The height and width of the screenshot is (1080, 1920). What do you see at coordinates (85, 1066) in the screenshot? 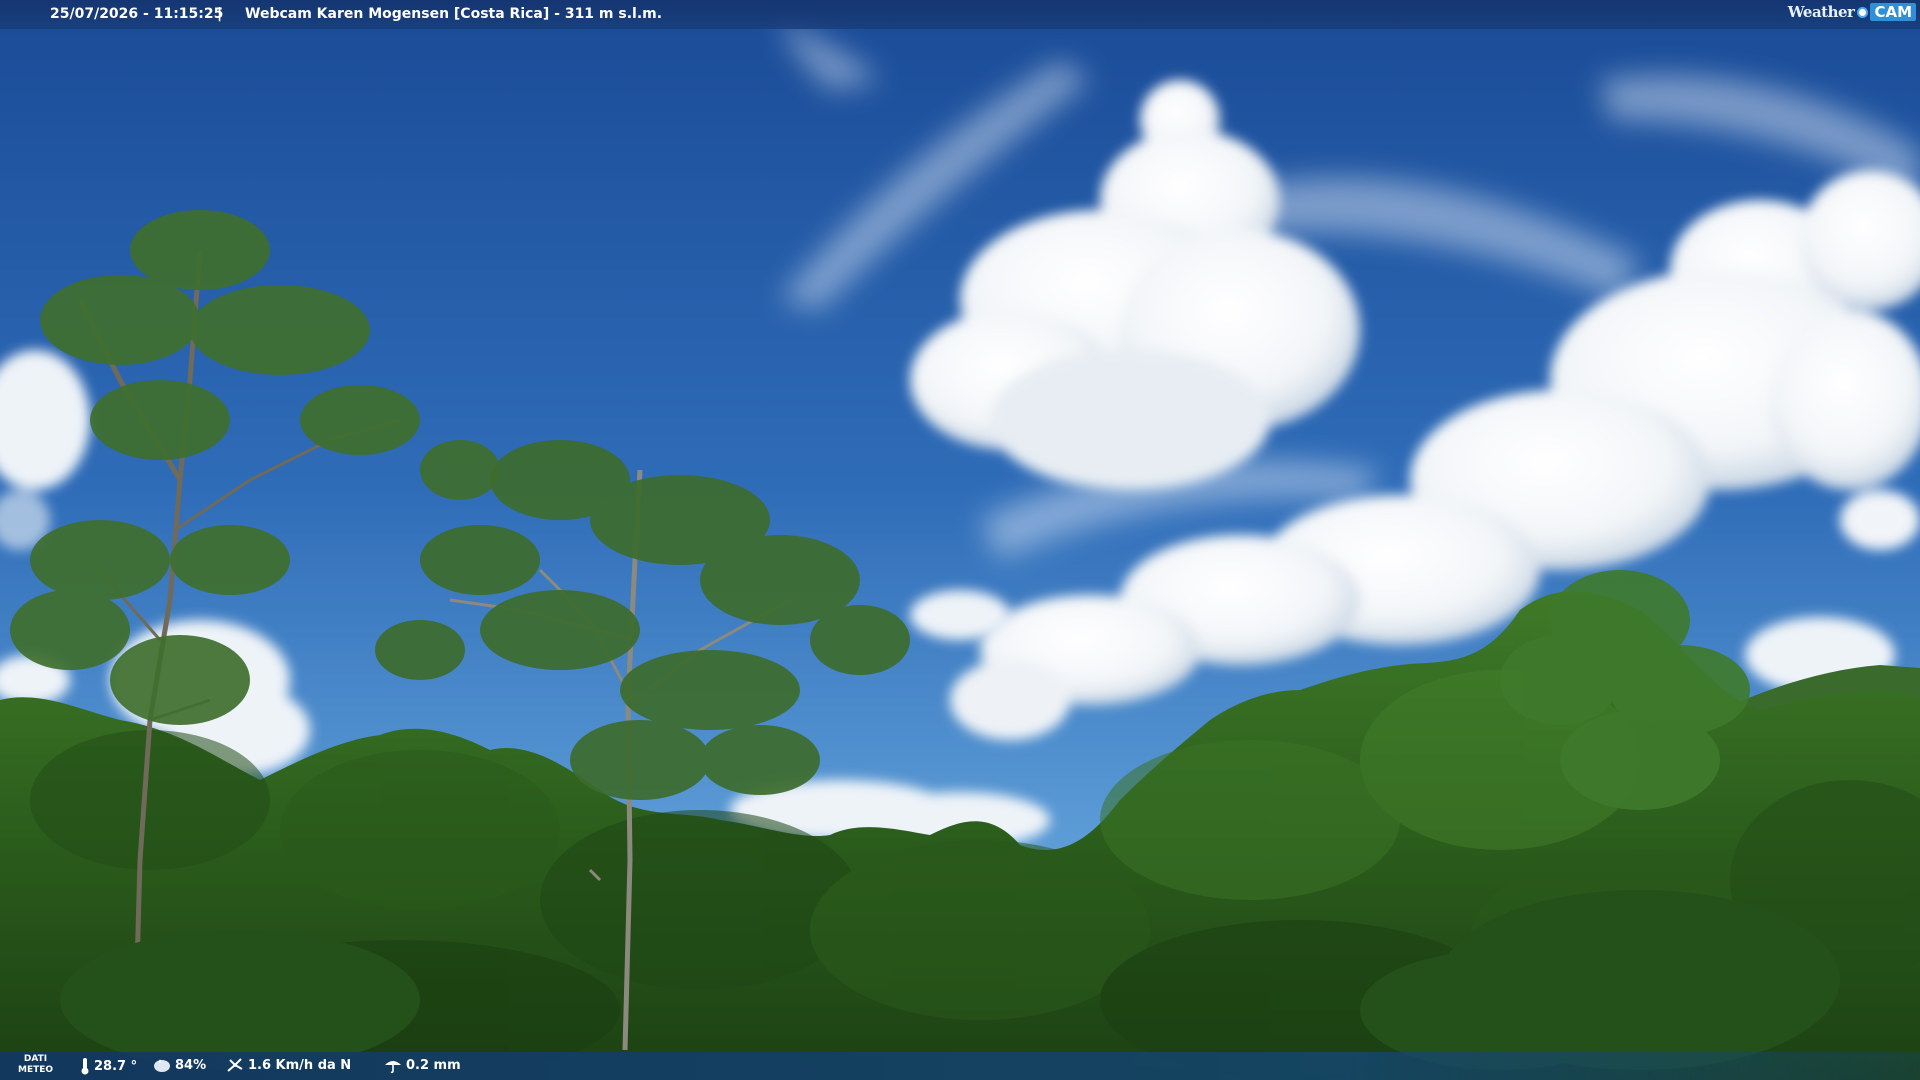
I see `thermometer-icon` at bounding box center [85, 1066].